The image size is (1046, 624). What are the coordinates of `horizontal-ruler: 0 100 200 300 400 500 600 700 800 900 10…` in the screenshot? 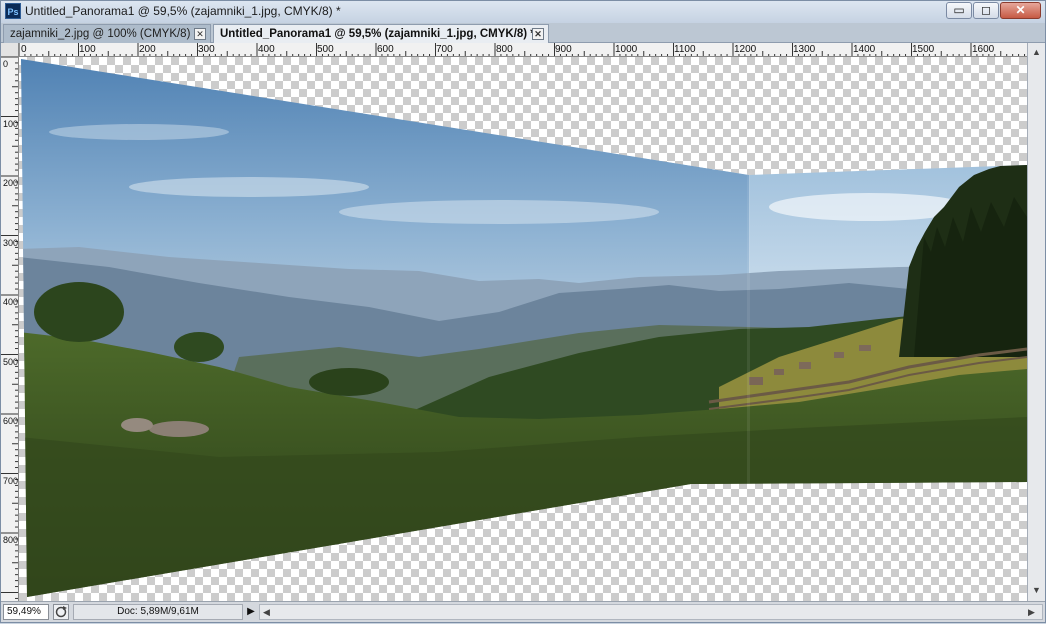 It's located at (523, 50).